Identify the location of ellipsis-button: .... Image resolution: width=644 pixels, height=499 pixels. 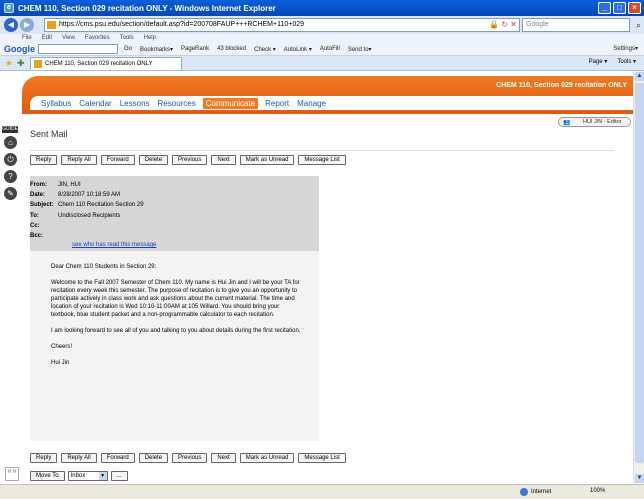
(119, 476).